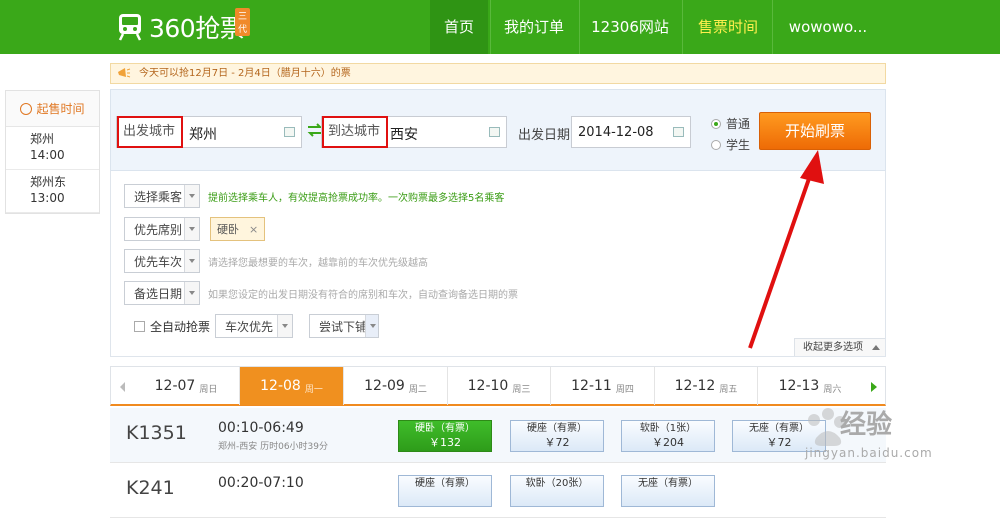 This screenshot has width=1000, height=518. I want to click on date-tab: 12-07 周日, so click(186, 386).